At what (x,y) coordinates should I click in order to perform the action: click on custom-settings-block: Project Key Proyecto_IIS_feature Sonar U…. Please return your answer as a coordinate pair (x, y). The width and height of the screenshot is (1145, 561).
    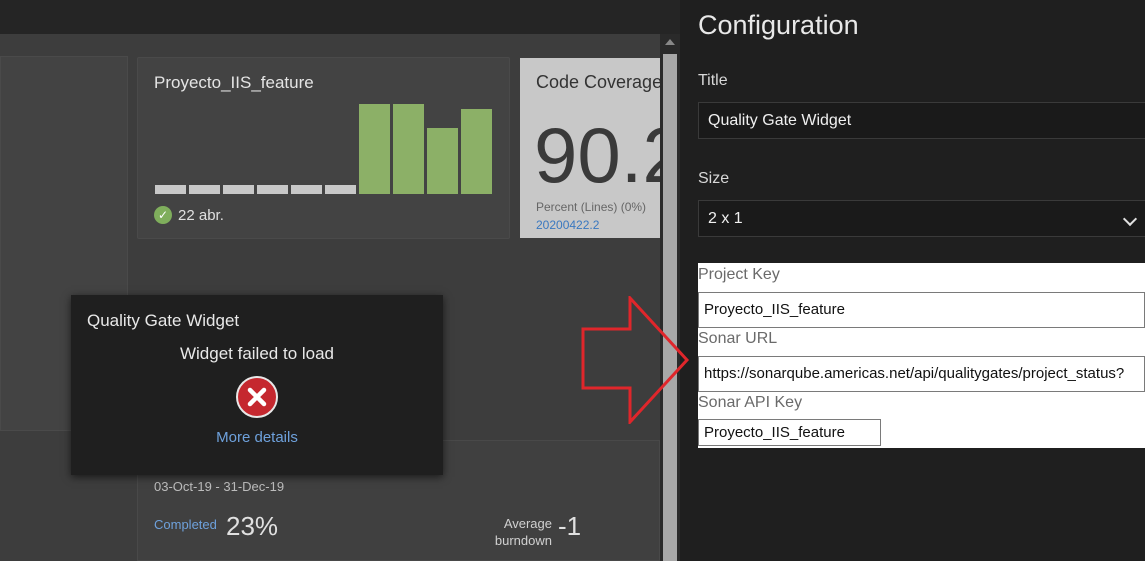
    Looking at the image, I should click on (921, 355).